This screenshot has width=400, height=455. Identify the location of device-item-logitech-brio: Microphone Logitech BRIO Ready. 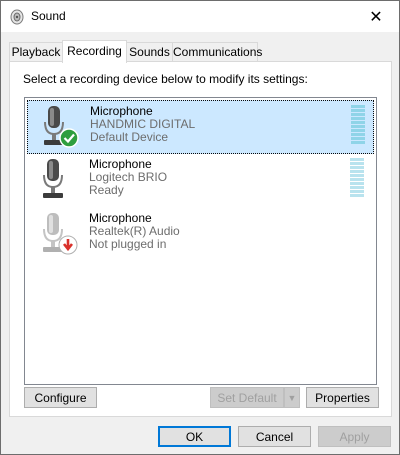
(199, 180).